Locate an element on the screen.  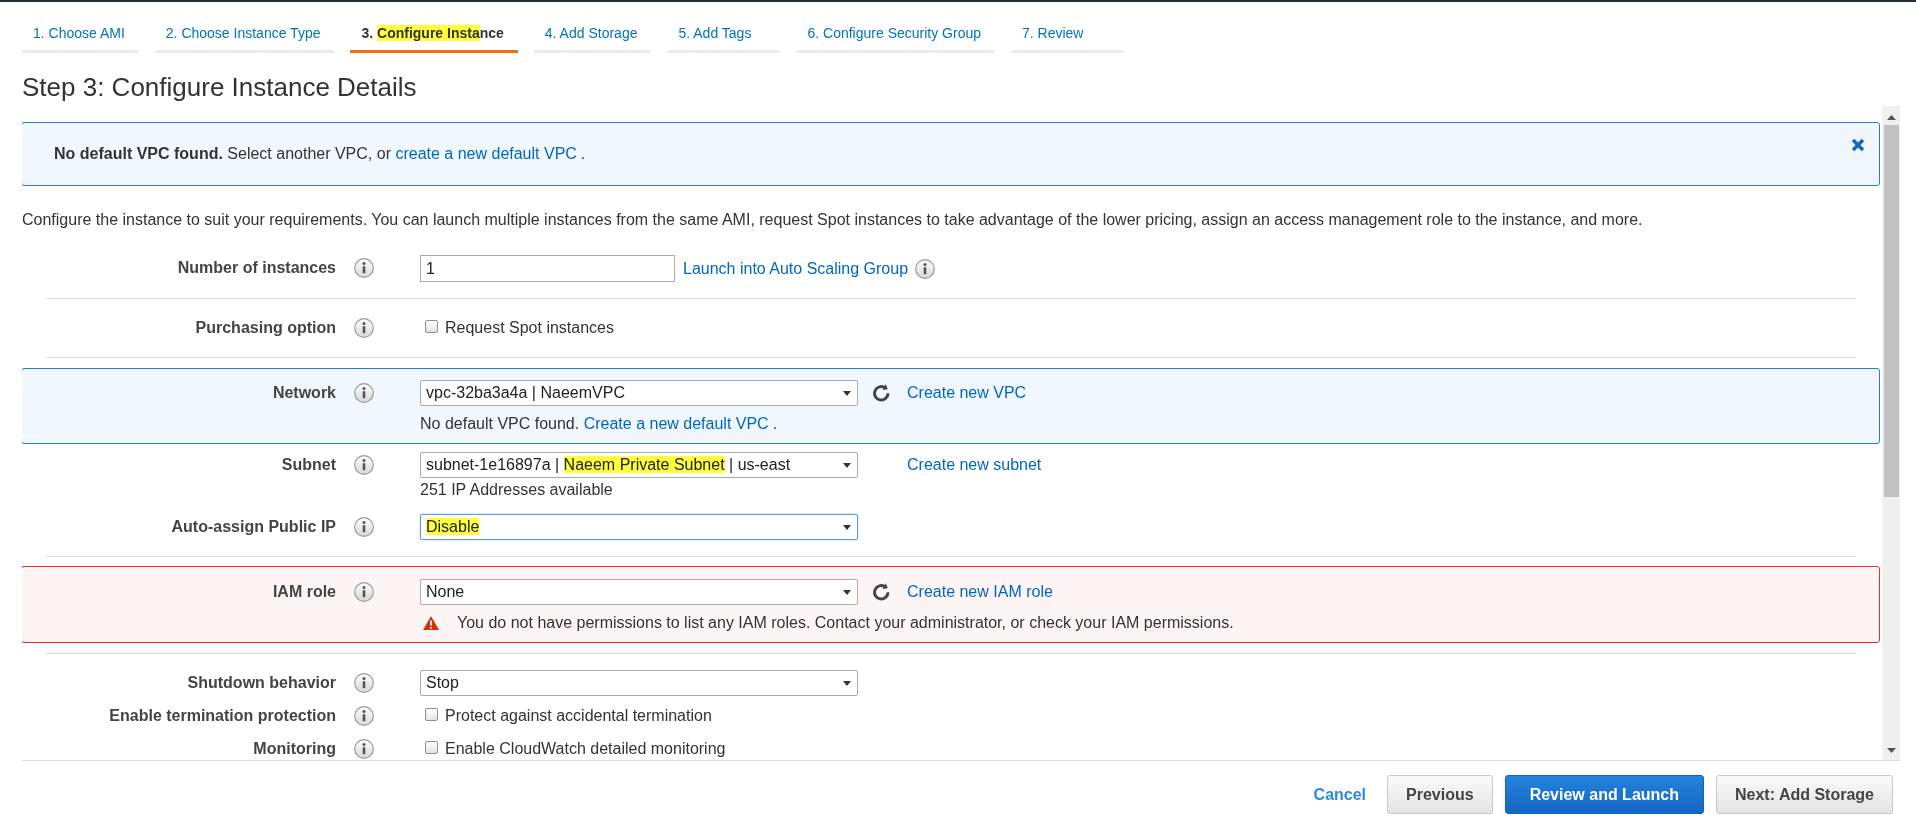
wizard-tab: 4. Add Storage is located at coordinates (592, 36).